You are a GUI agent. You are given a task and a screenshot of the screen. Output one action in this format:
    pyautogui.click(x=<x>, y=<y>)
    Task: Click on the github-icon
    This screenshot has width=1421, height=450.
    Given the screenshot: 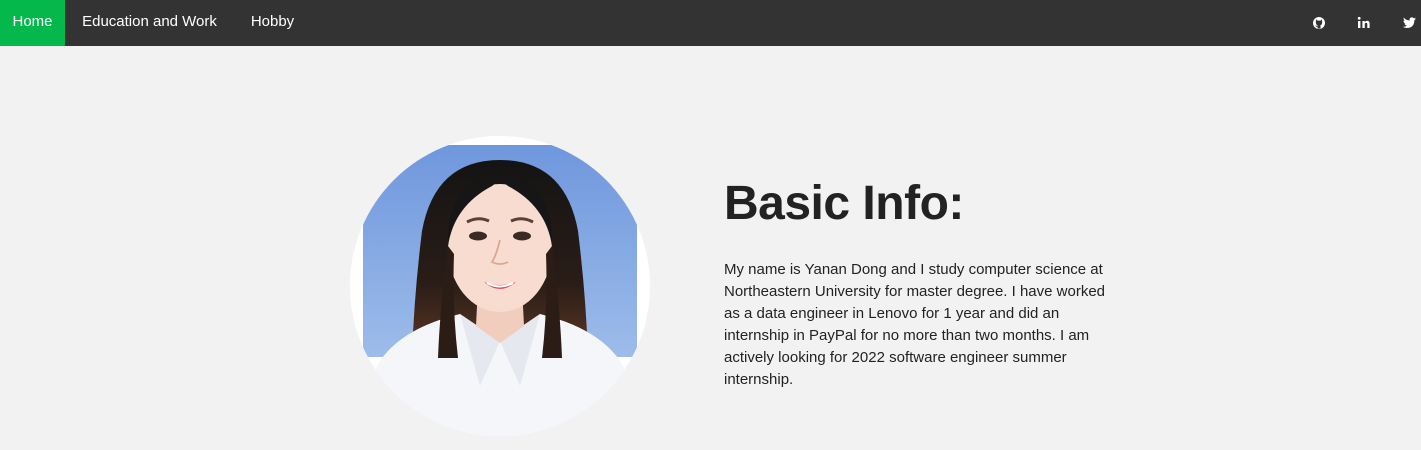 What is the action you would take?
    pyautogui.click(x=1319, y=23)
    